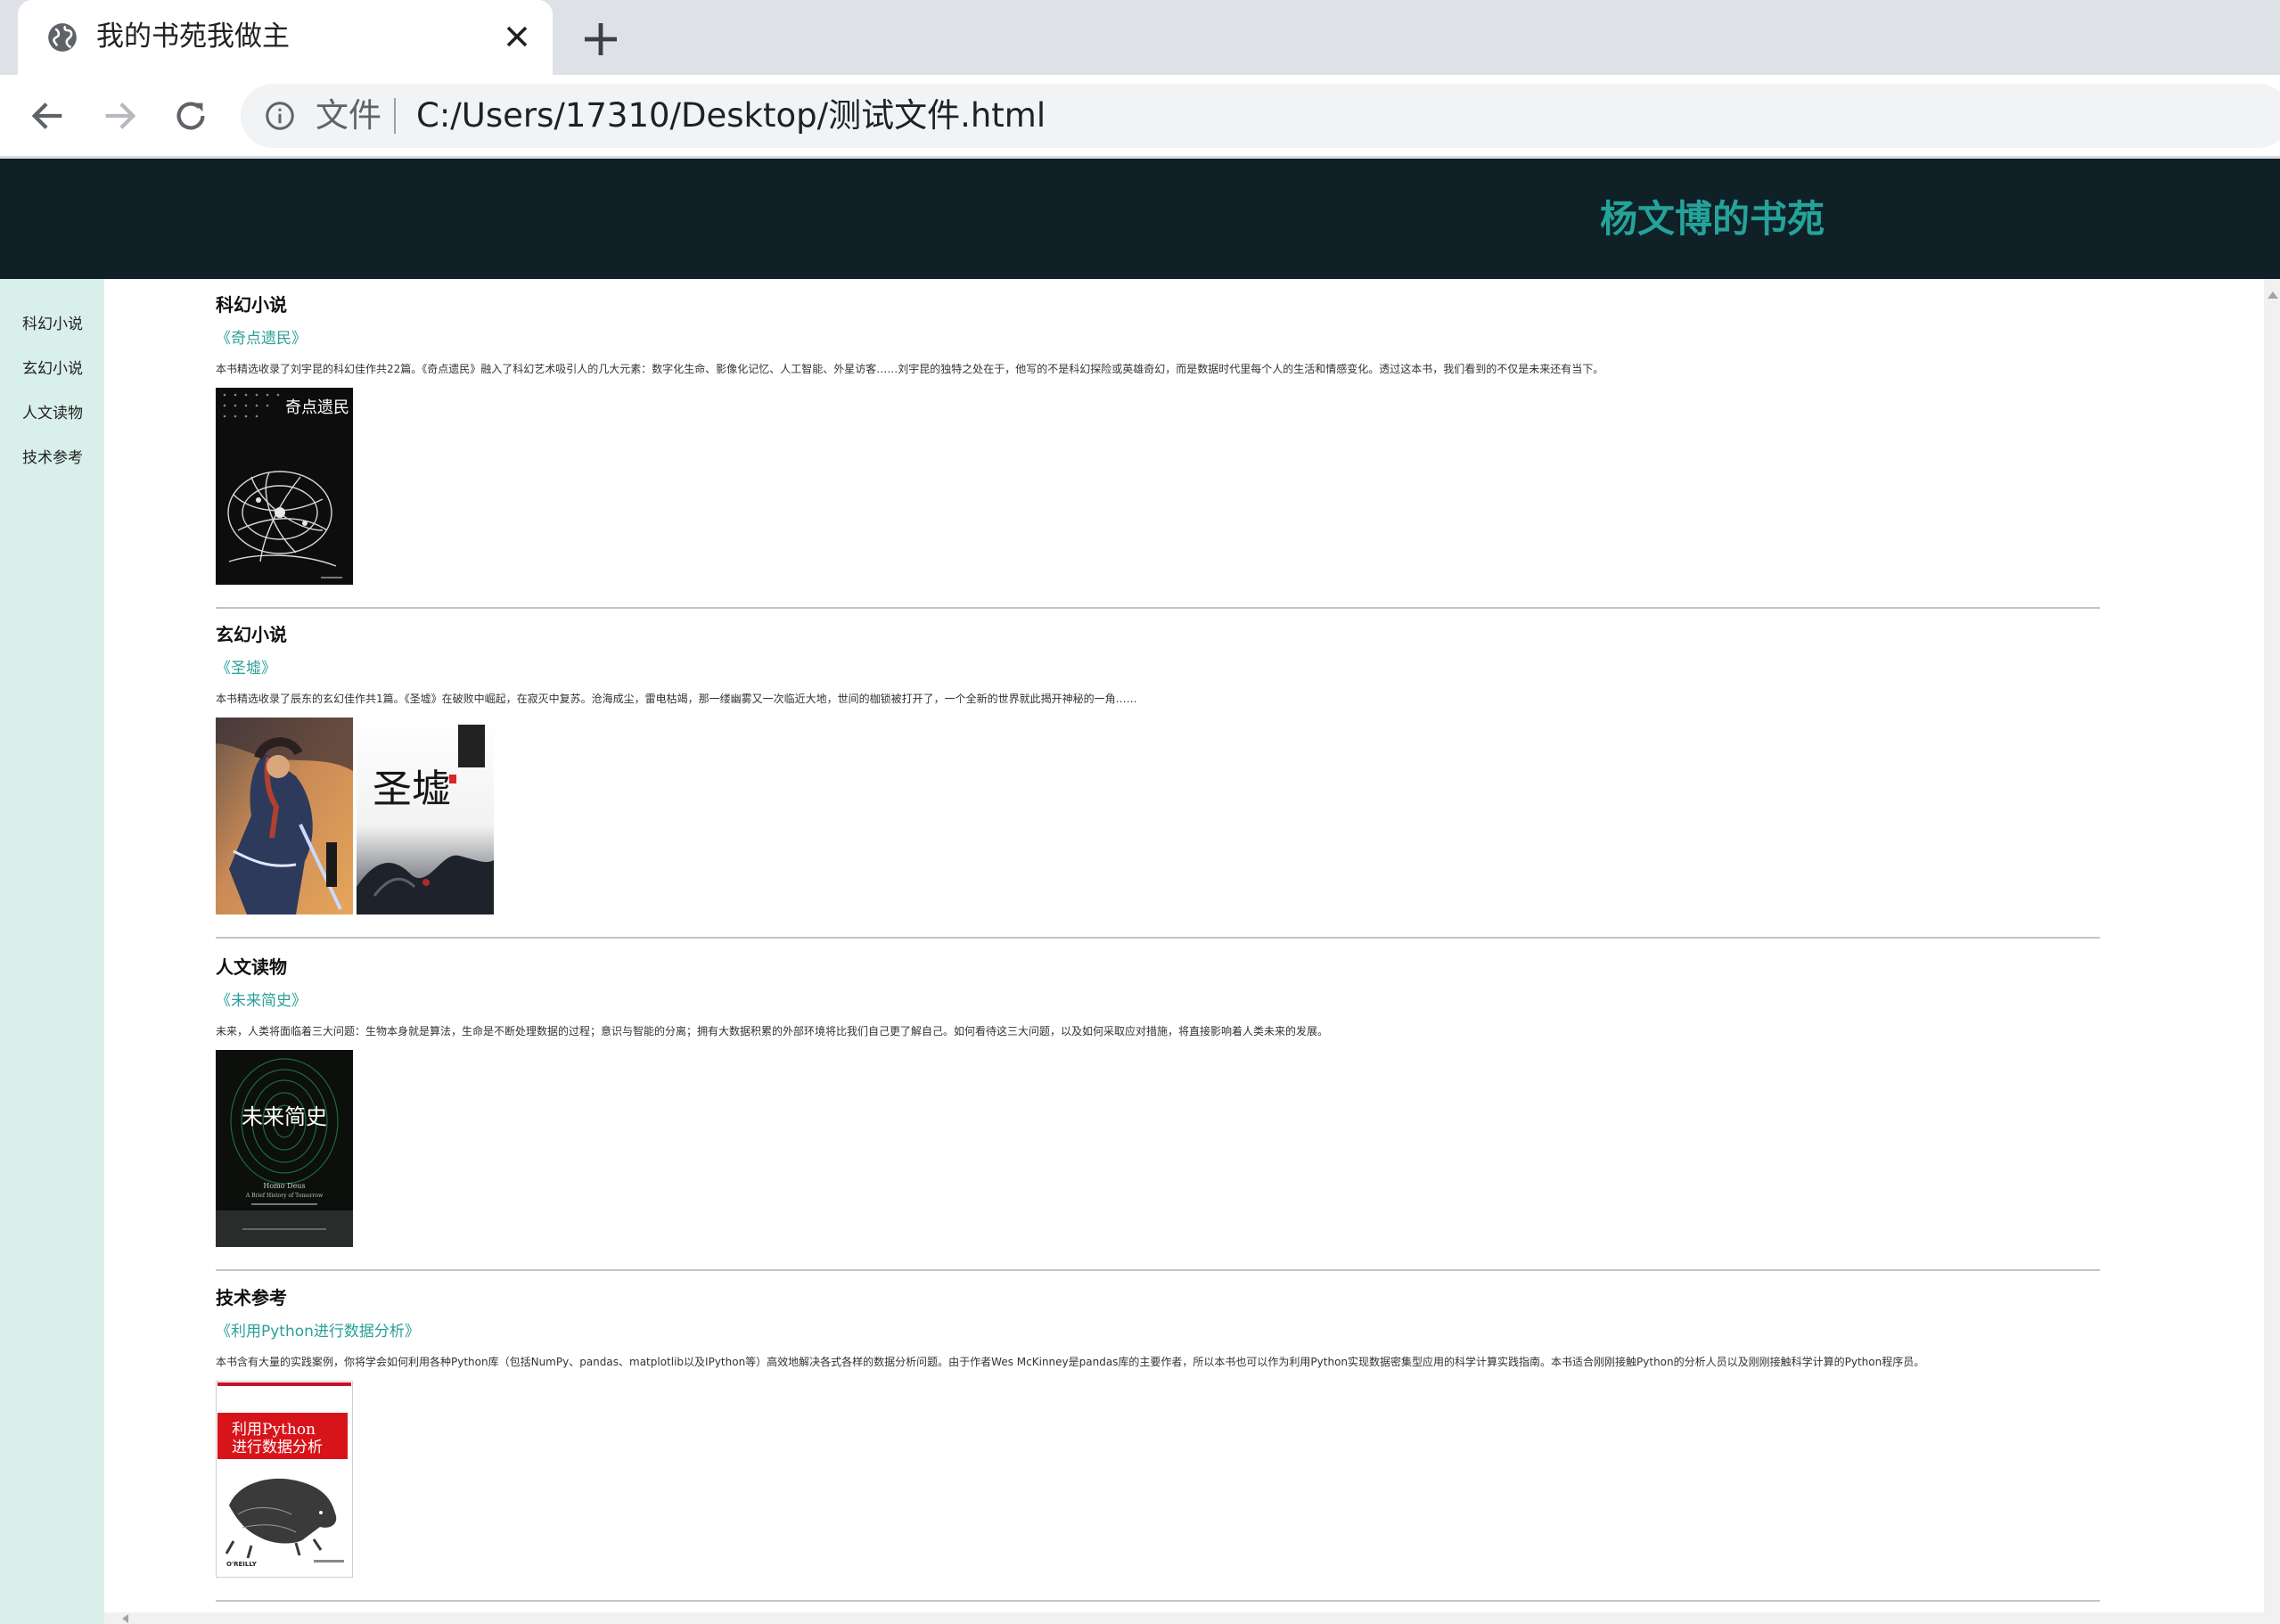  I want to click on section-title: 玄幻小说, so click(252, 634).